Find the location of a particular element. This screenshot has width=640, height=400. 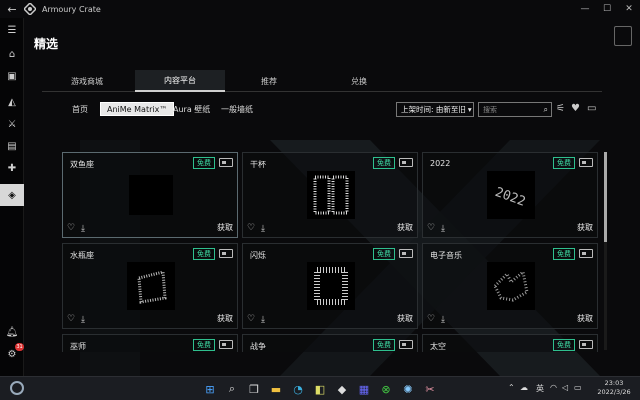

armoury-crate-taskbar-icon: ◆ is located at coordinates (342, 389).